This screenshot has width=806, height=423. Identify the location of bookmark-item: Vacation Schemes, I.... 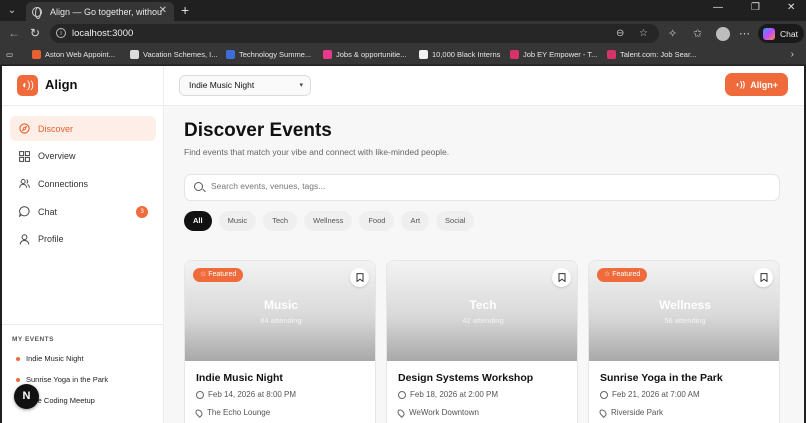
(173, 54).